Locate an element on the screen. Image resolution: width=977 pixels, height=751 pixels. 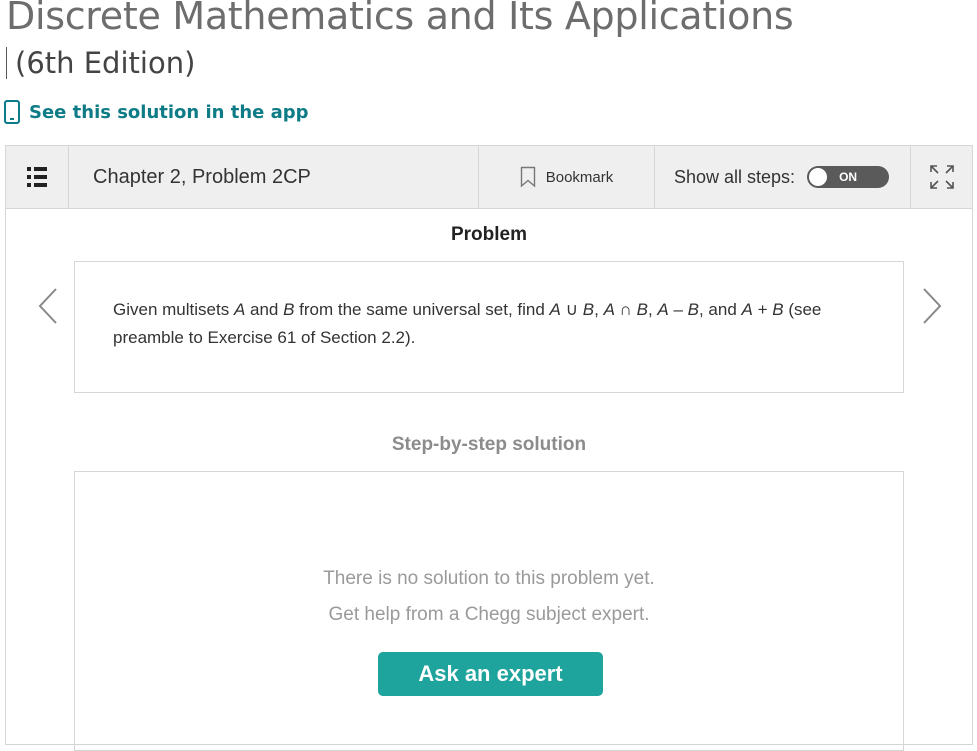
chapter-problem-label: Chapter 2, Problem 2CP is located at coordinates (274, 177).